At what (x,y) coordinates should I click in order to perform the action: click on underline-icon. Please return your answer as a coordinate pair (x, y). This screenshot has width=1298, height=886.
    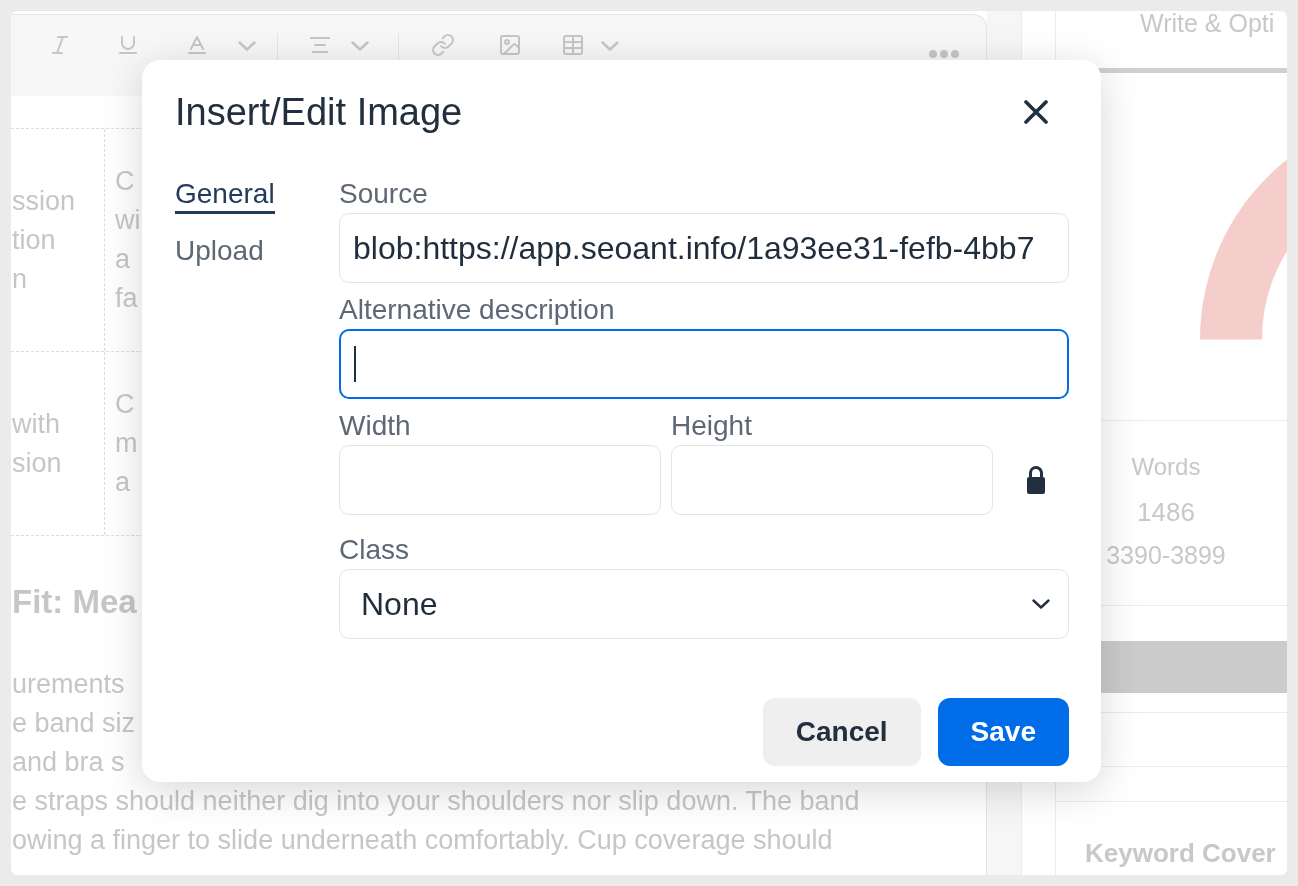
    Looking at the image, I should click on (128, 45).